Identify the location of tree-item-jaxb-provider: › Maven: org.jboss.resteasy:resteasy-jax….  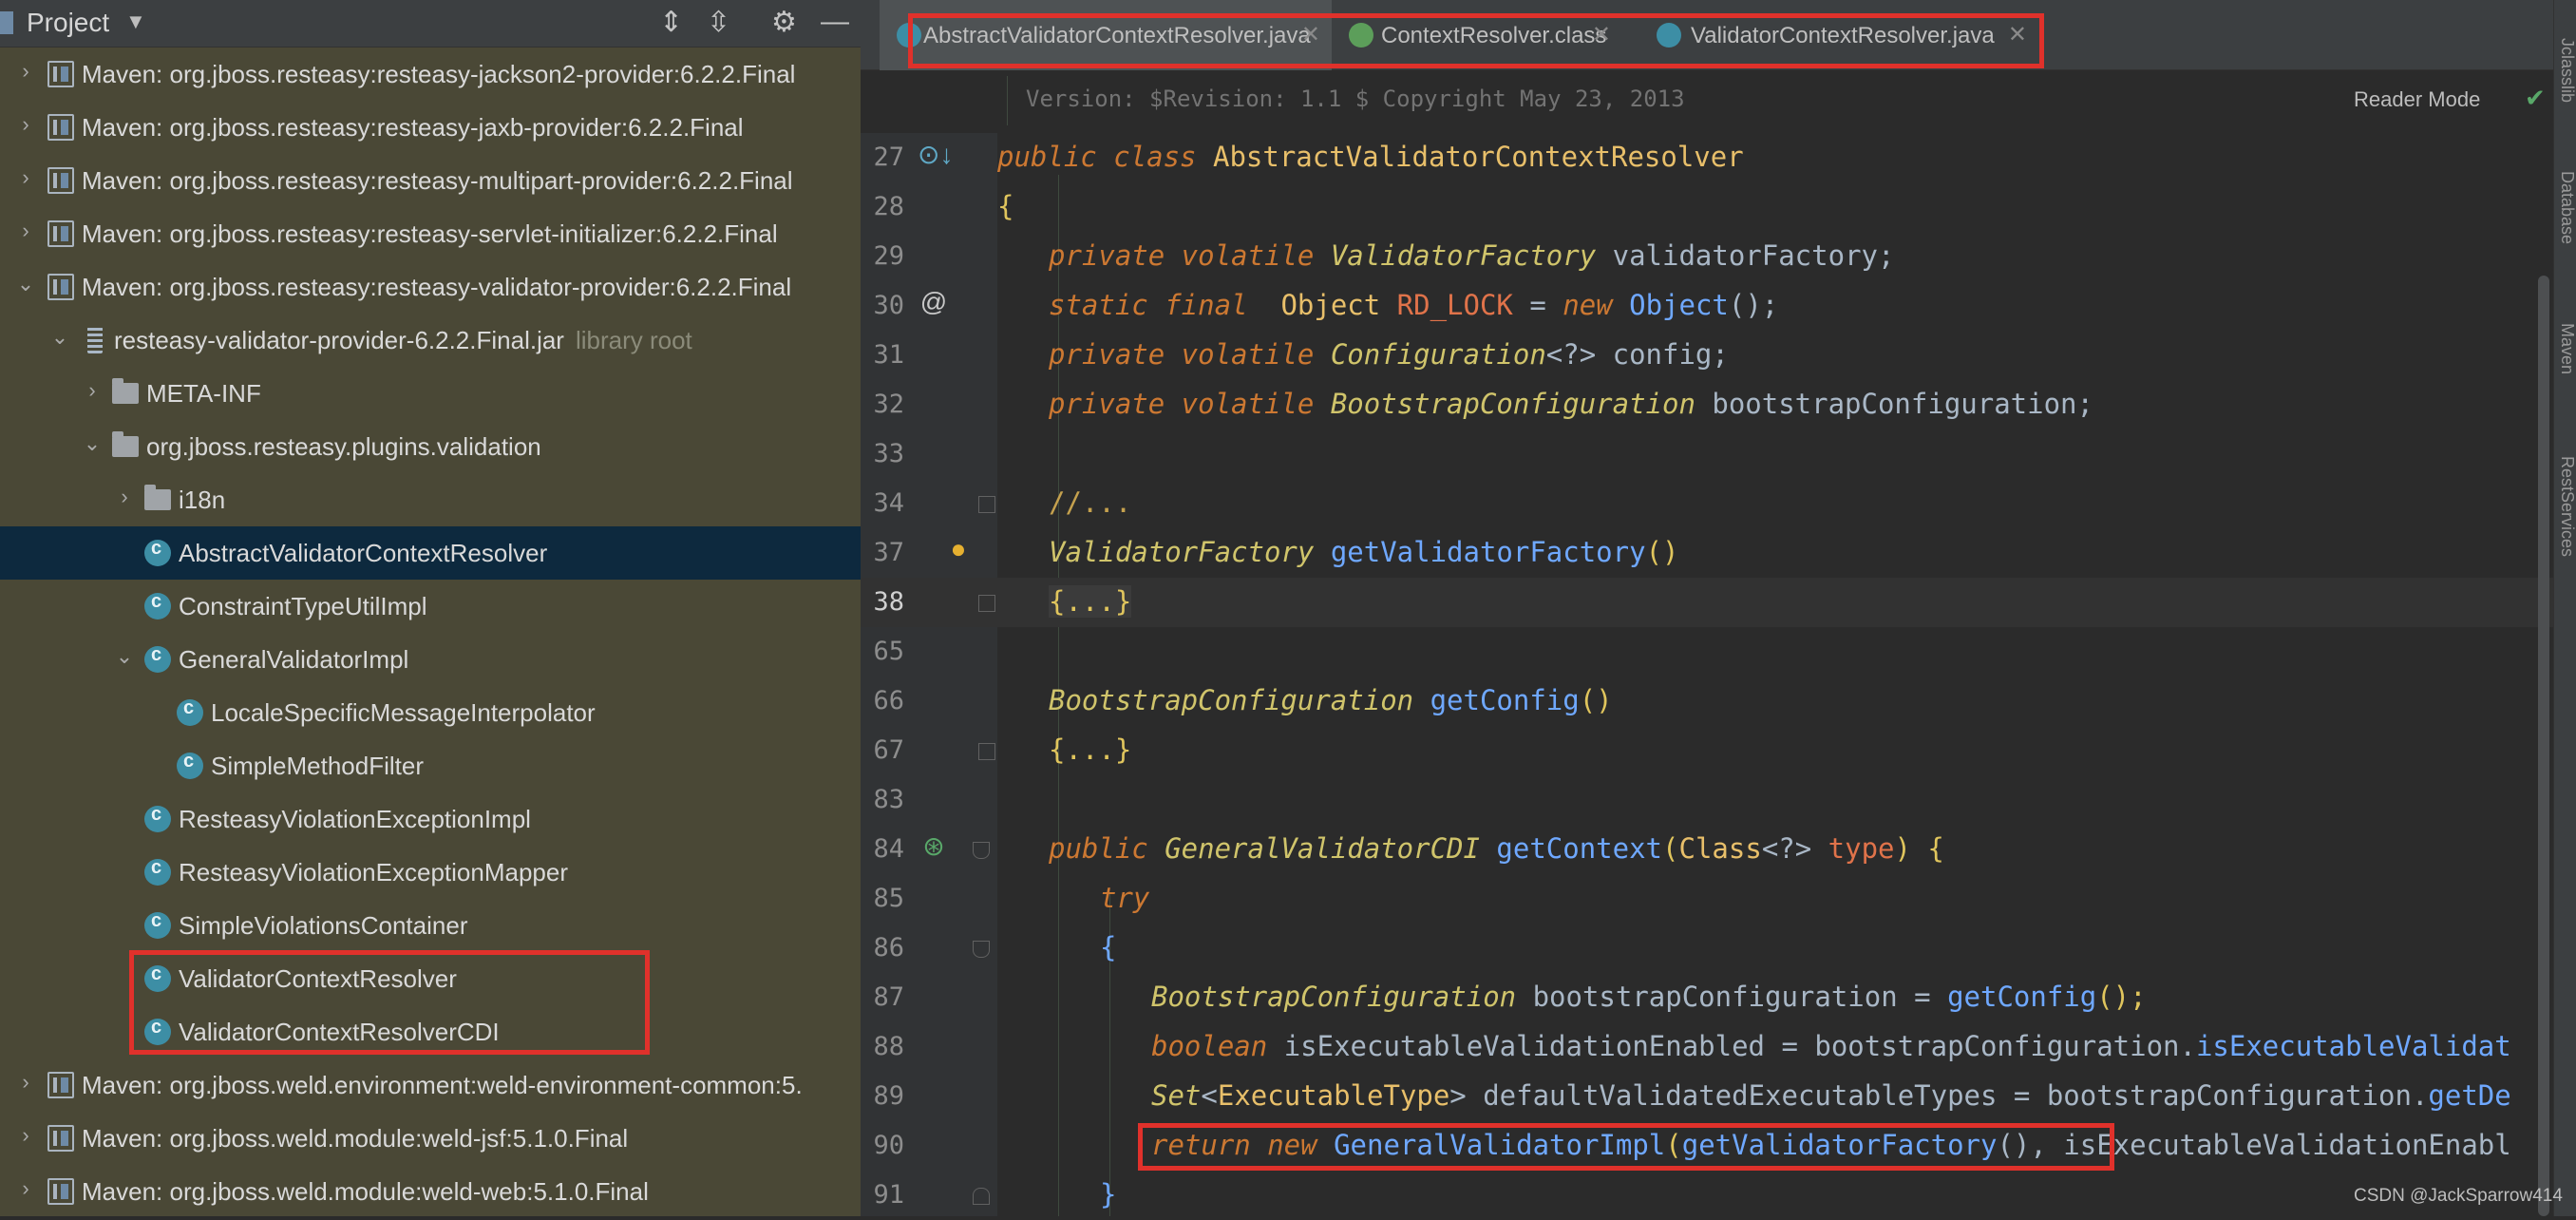
(430, 127).